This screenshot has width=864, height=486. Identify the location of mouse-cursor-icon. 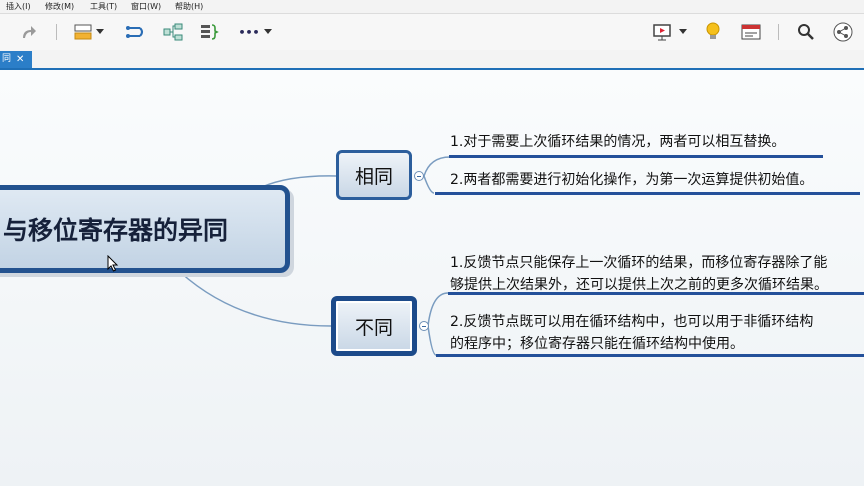
(113, 265).